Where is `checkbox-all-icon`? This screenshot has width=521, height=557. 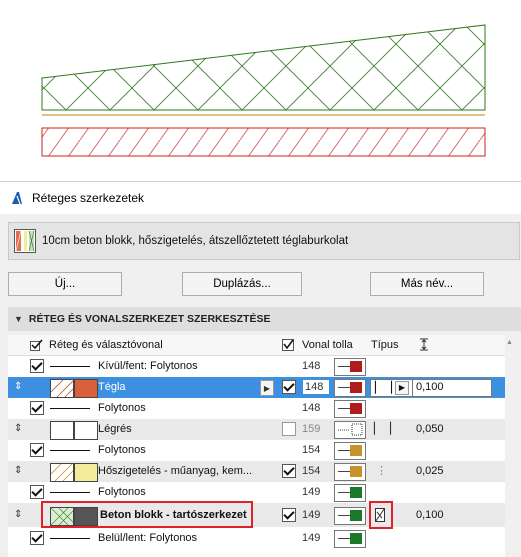 checkbox-all-icon is located at coordinates (290, 345).